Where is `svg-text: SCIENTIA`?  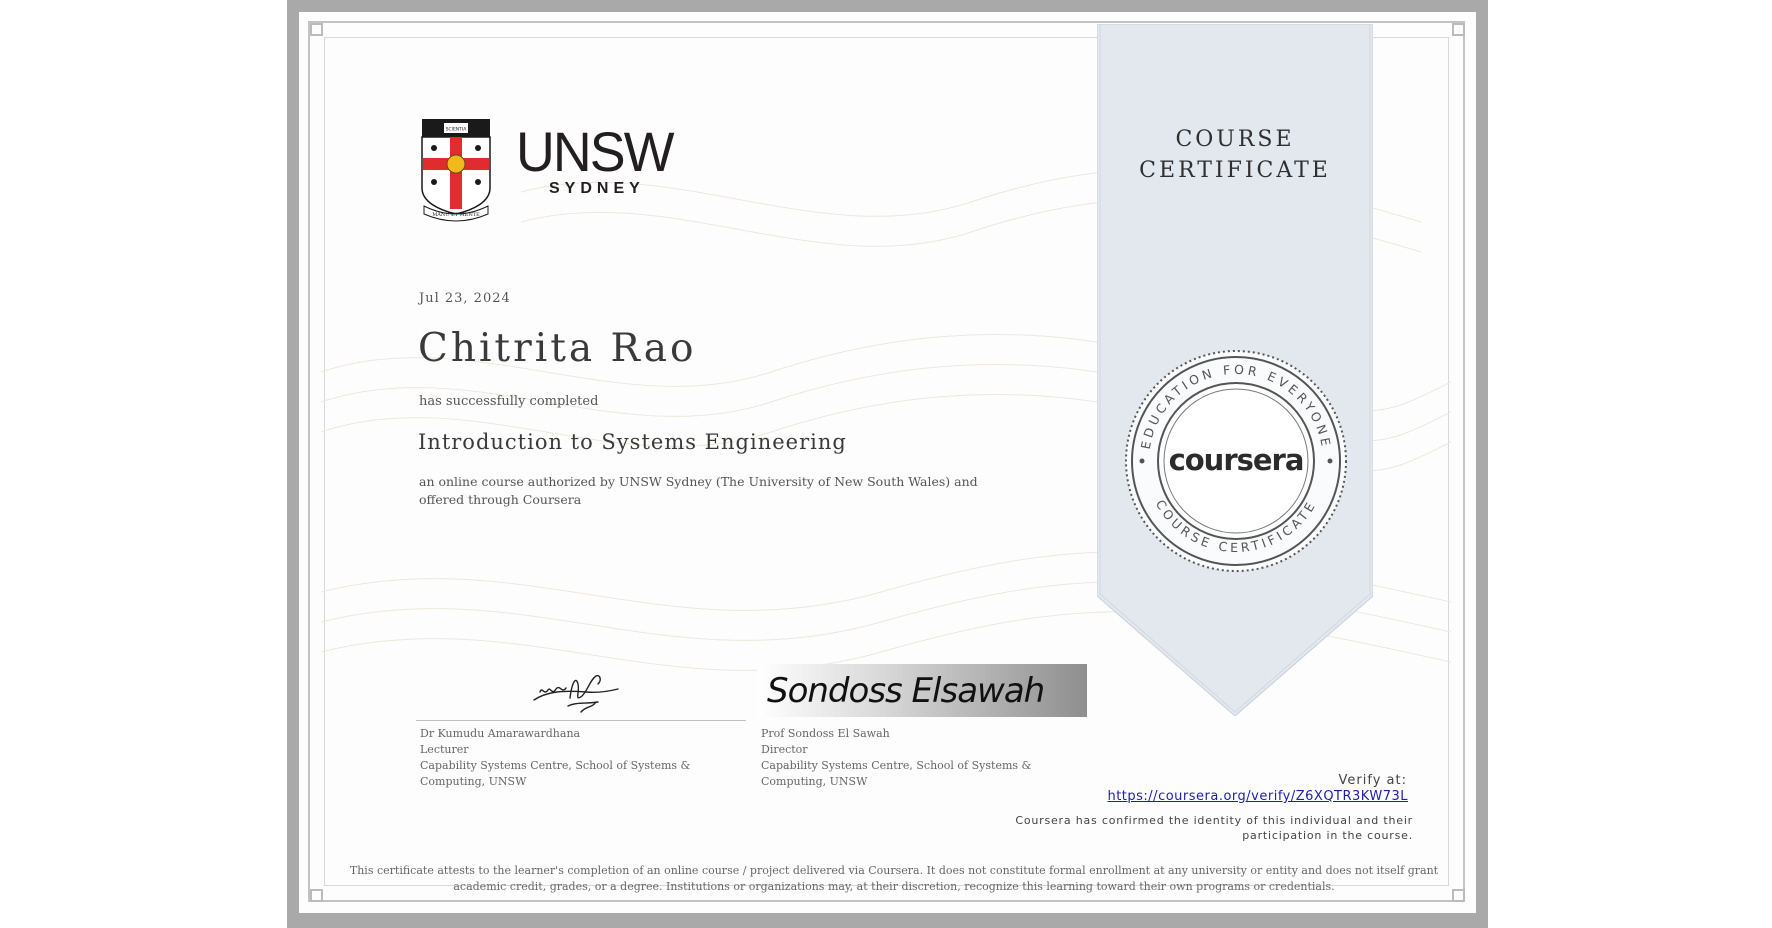 svg-text: SCIENTIA is located at coordinates (457, 130).